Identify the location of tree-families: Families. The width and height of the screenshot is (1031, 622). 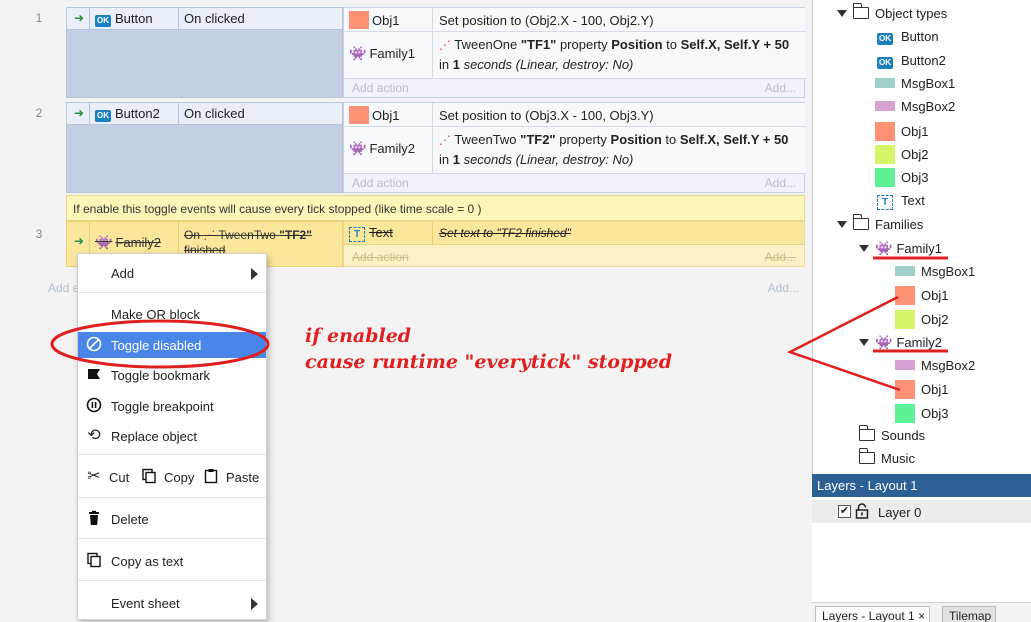
(880, 223).